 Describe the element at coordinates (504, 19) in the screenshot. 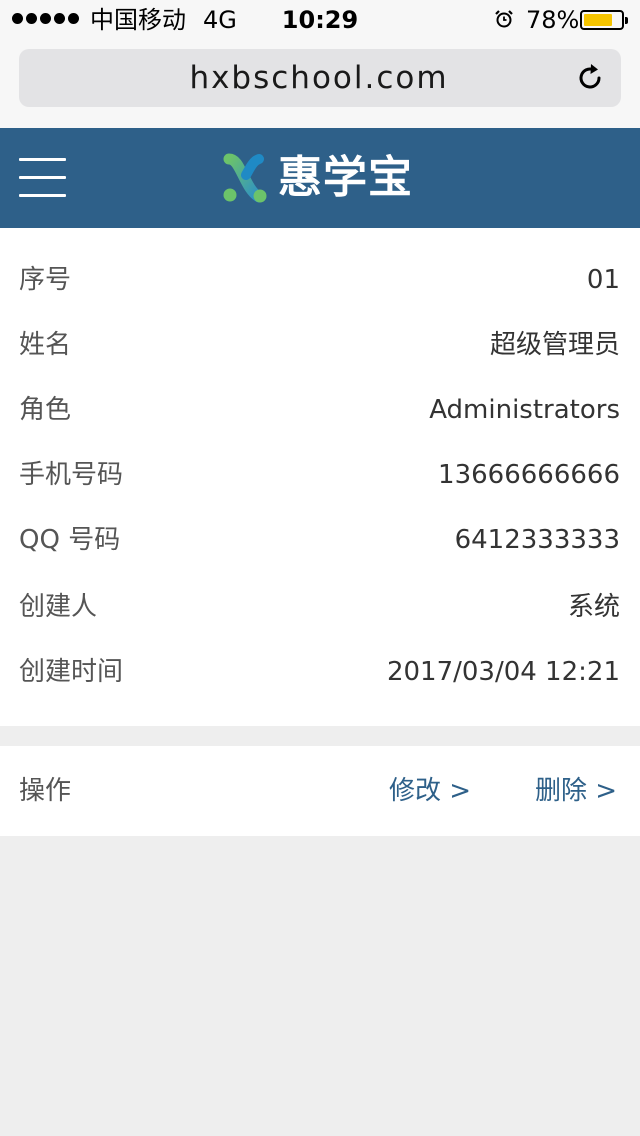

I see `alarm-icon` at that location.